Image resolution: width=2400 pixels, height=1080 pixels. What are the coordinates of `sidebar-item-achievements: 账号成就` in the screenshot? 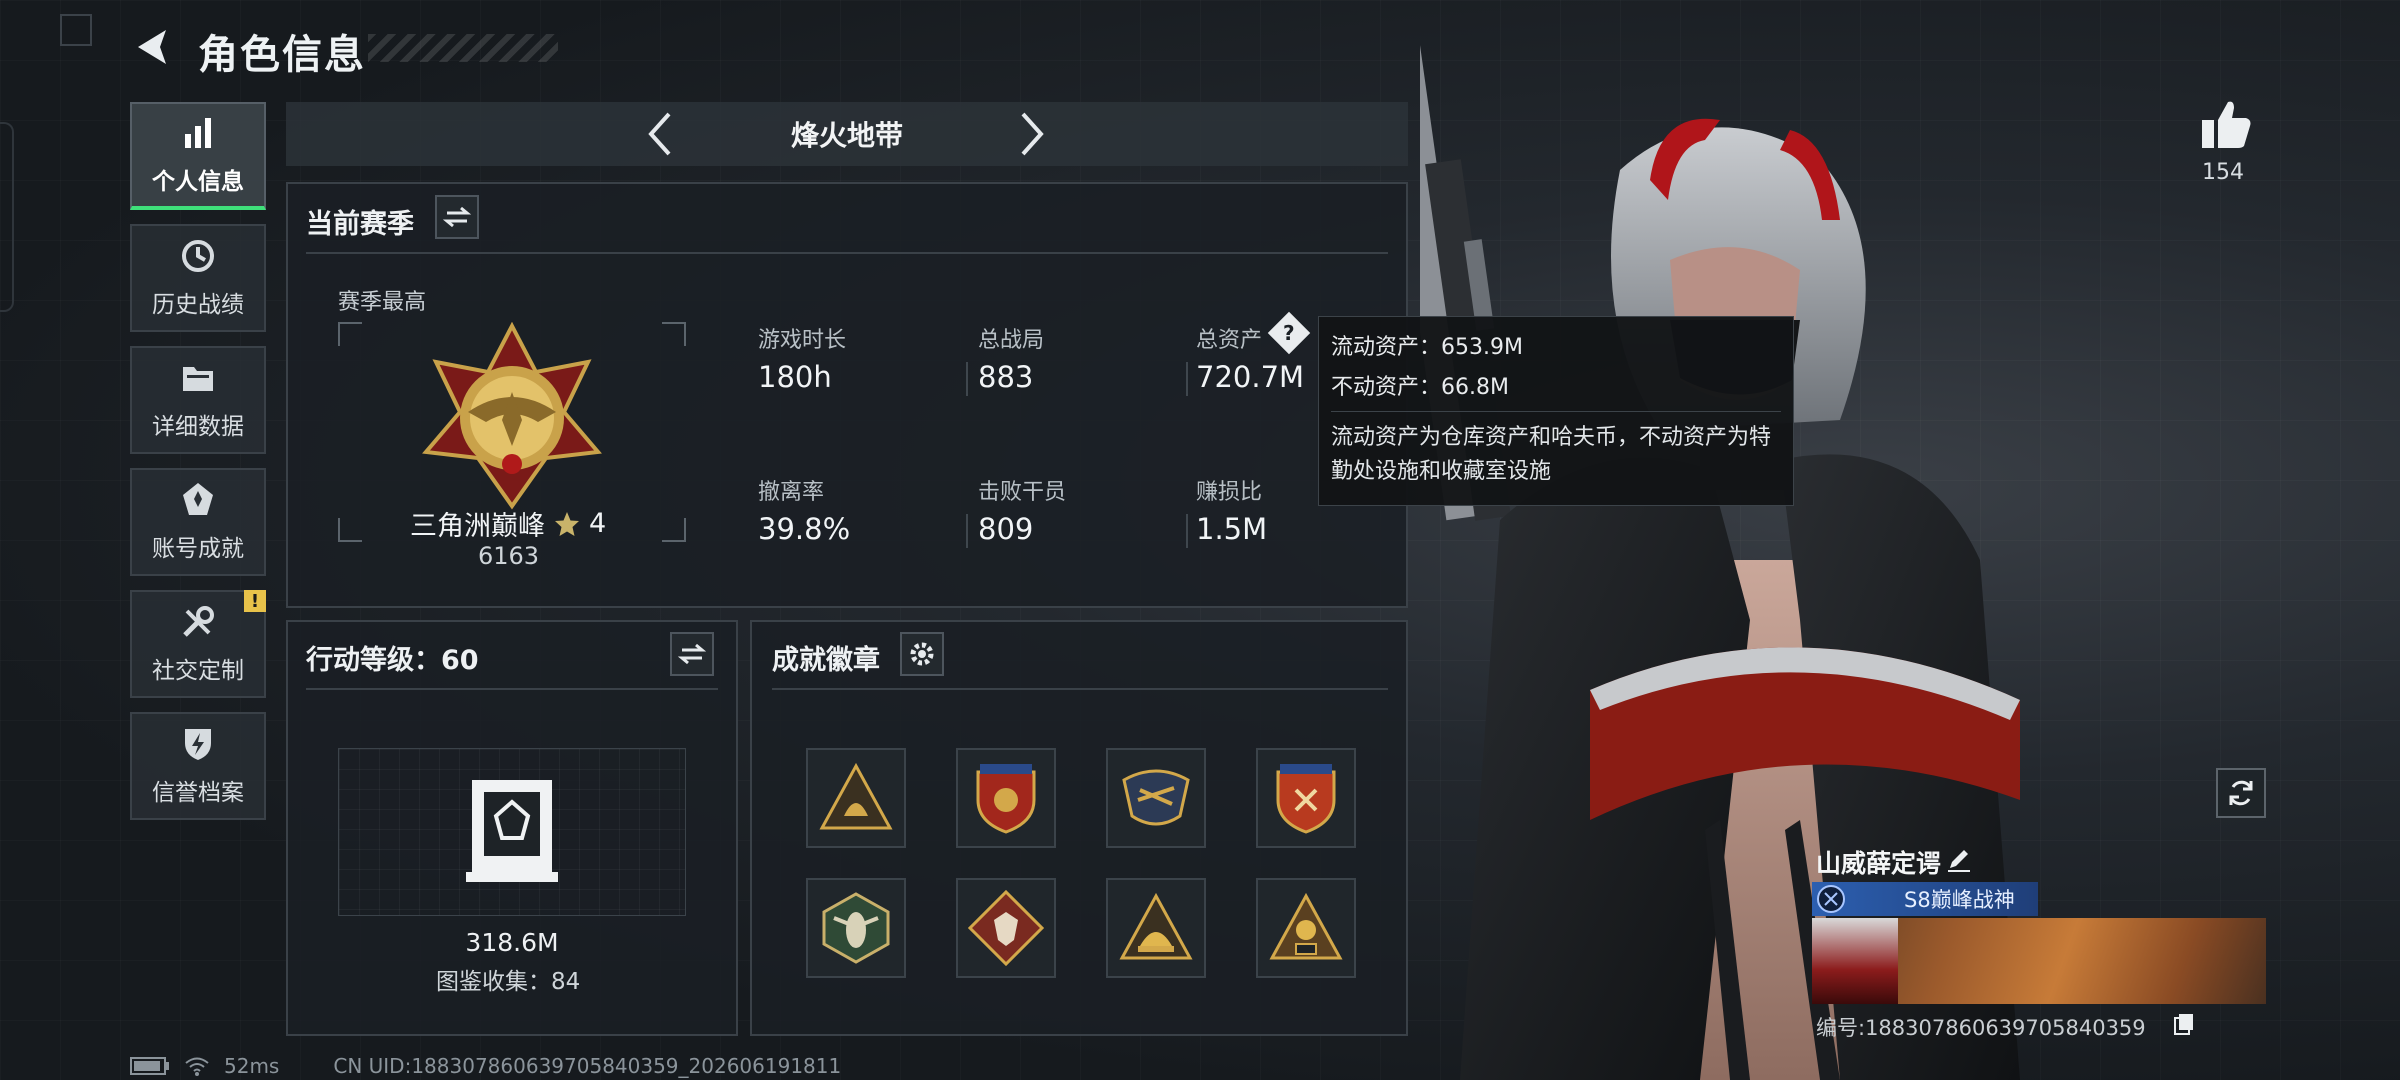 It's located at (198, 522).